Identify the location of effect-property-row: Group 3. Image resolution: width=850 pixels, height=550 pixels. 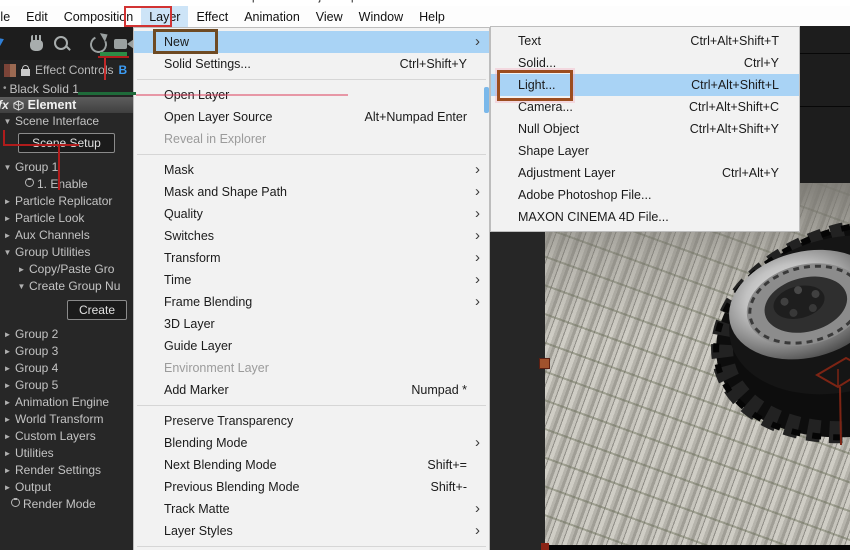
(66, 351).